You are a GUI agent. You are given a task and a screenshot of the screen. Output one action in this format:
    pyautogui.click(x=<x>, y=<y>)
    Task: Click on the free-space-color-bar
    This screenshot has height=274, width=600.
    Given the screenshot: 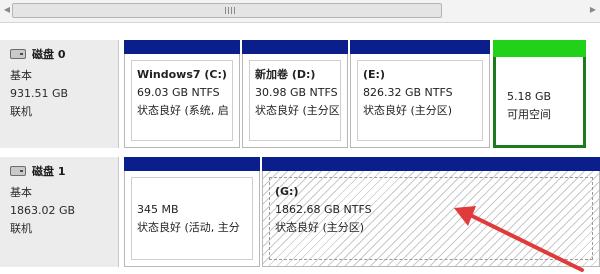 What is the action you would take?
    pyautogui.click(x=539, y=48)
    